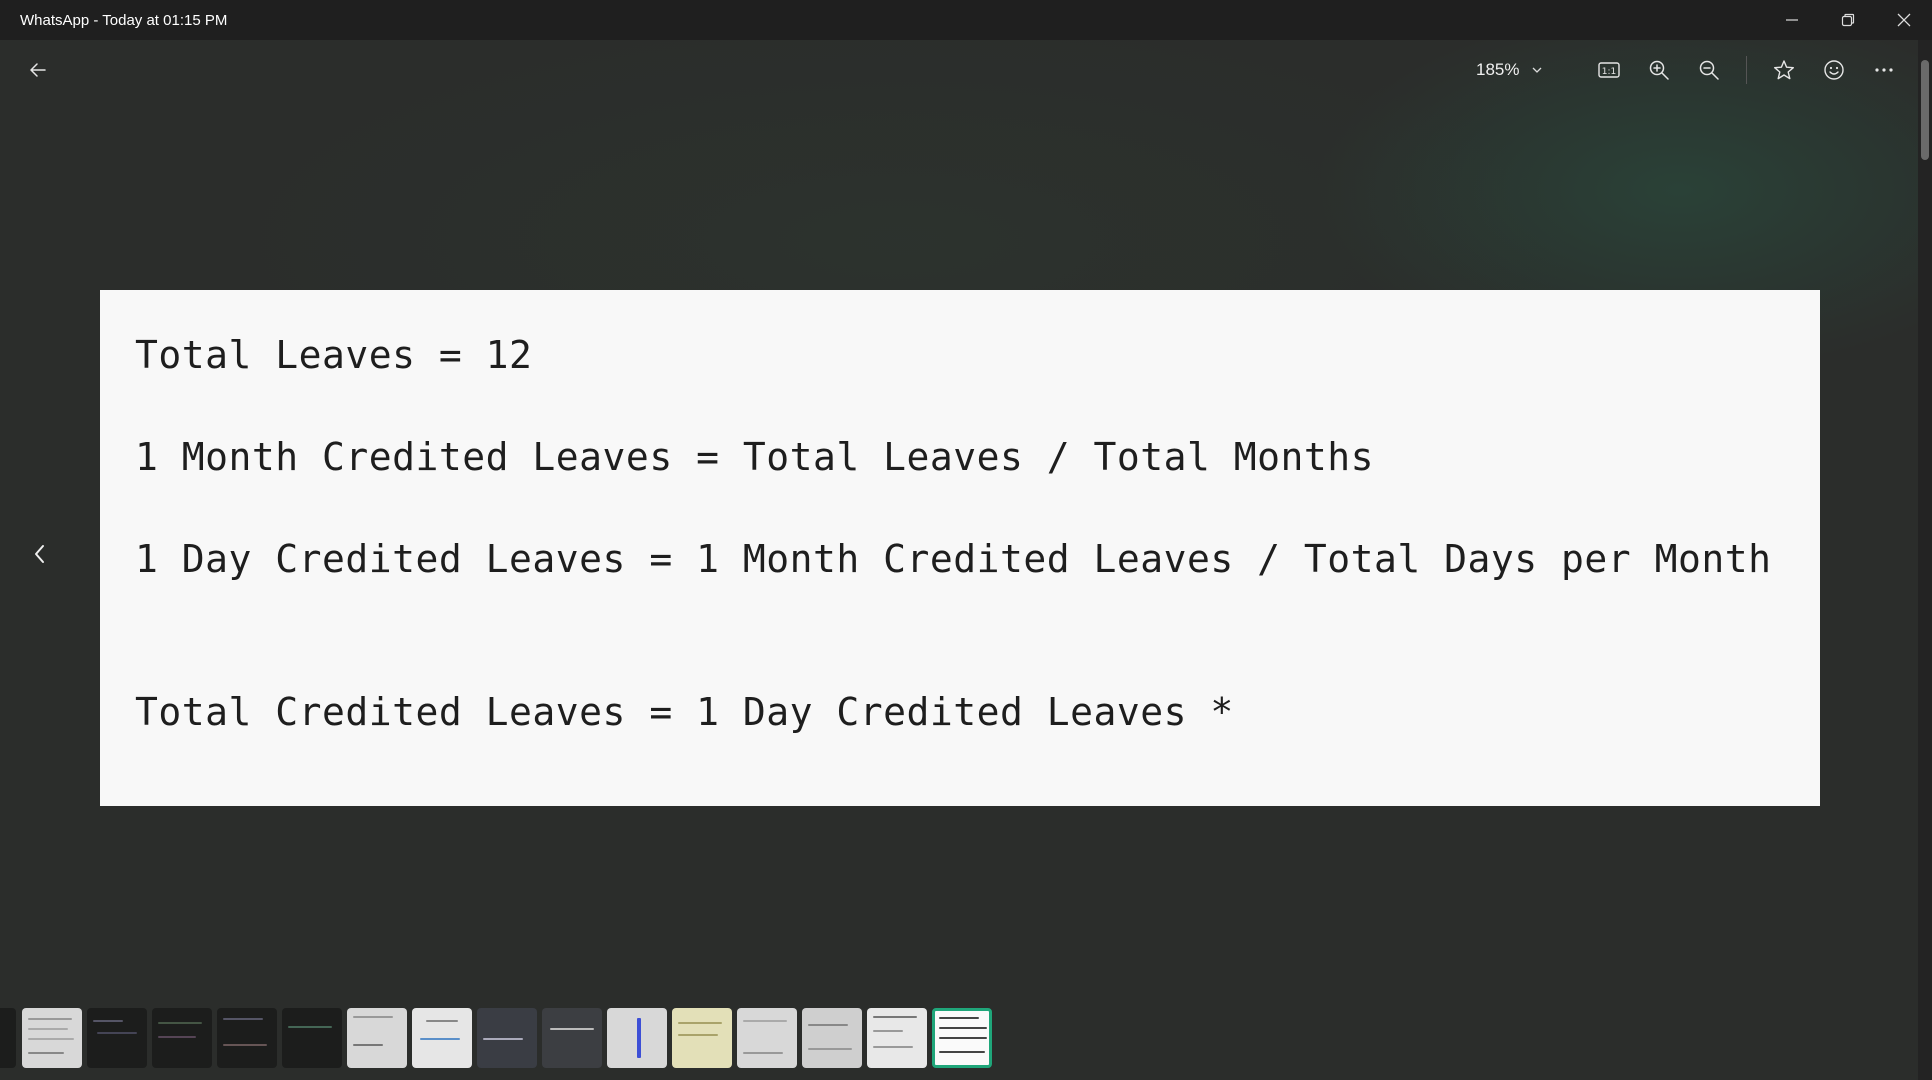  I want to click on image-text-line: Total Leaves = 12, so click(334, 355).